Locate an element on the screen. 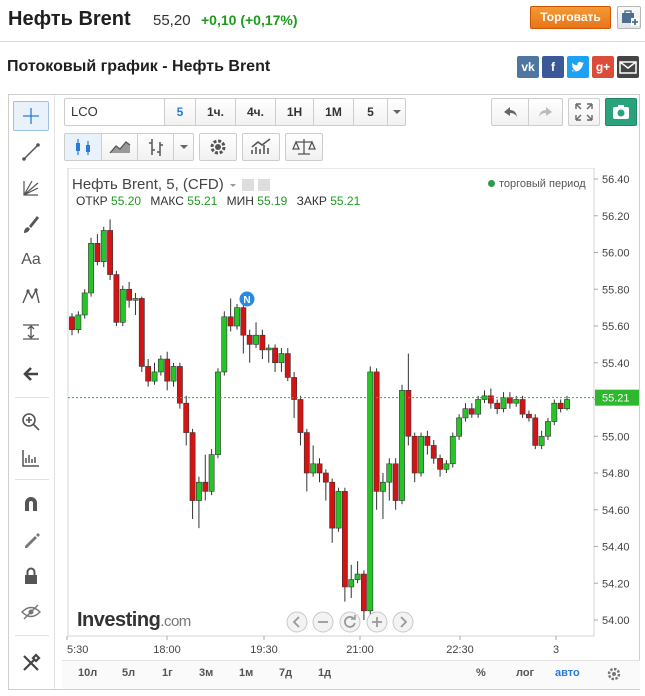 This screenshot has height=696, width=645. add-to-portfolio-button is located at coordinates (629, 17).